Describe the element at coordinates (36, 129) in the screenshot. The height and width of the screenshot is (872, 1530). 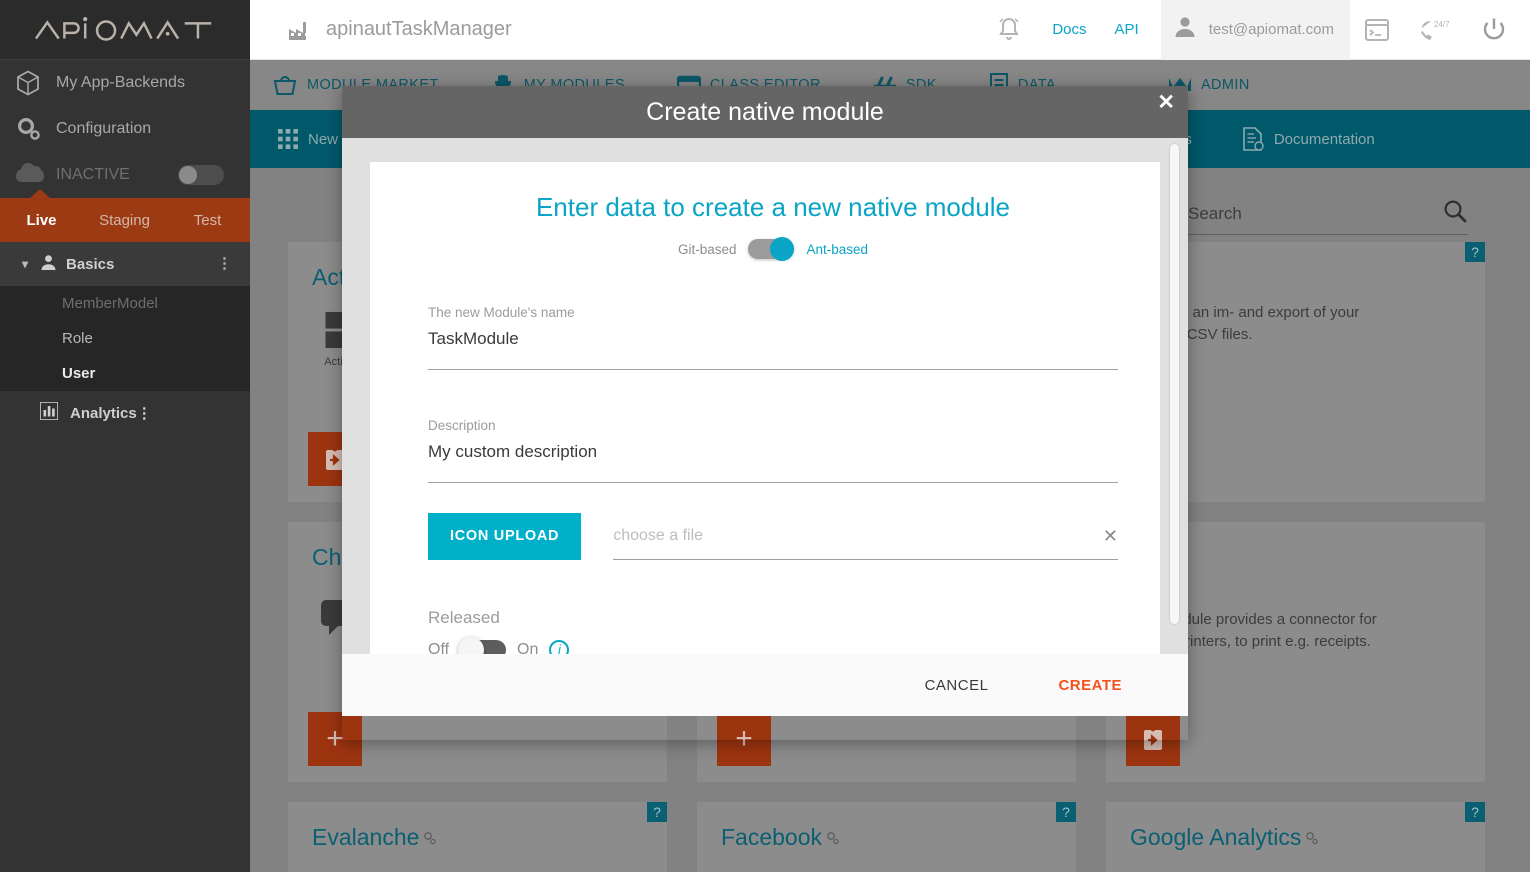
I see `gear-icon` at that location.